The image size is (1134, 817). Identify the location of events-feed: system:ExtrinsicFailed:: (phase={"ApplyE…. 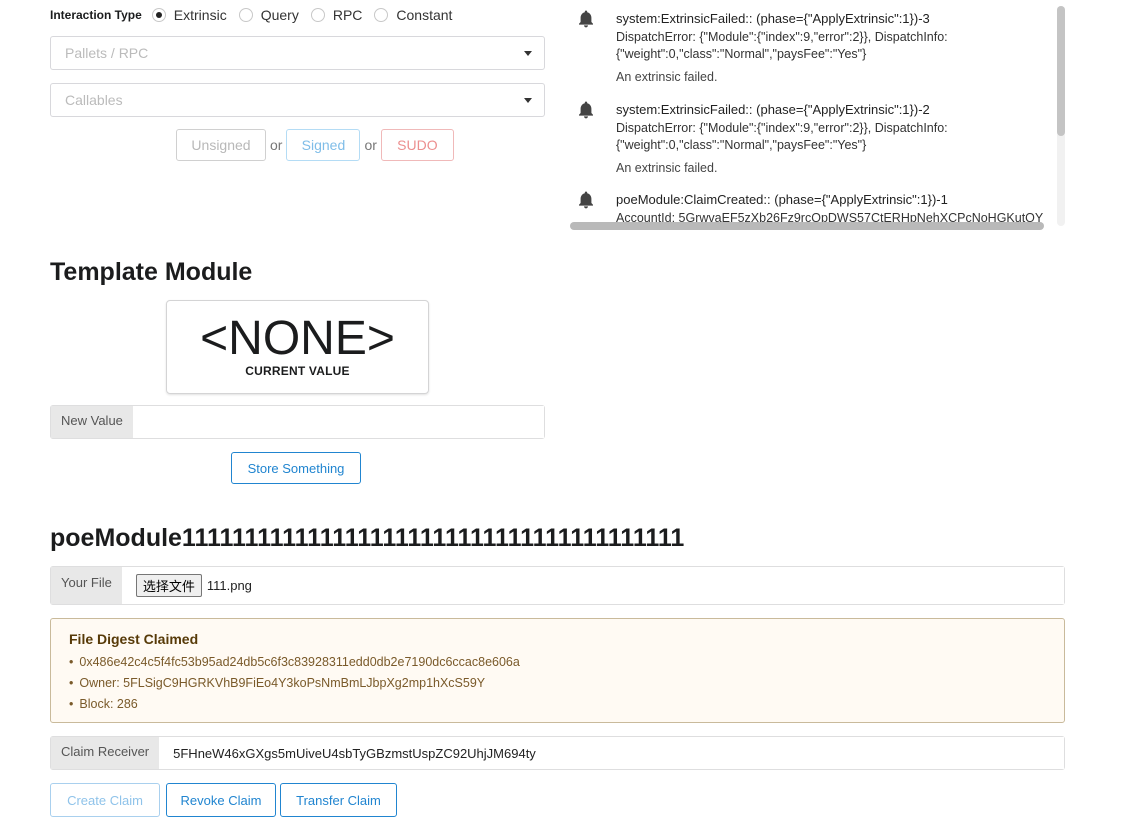
(817, 118).